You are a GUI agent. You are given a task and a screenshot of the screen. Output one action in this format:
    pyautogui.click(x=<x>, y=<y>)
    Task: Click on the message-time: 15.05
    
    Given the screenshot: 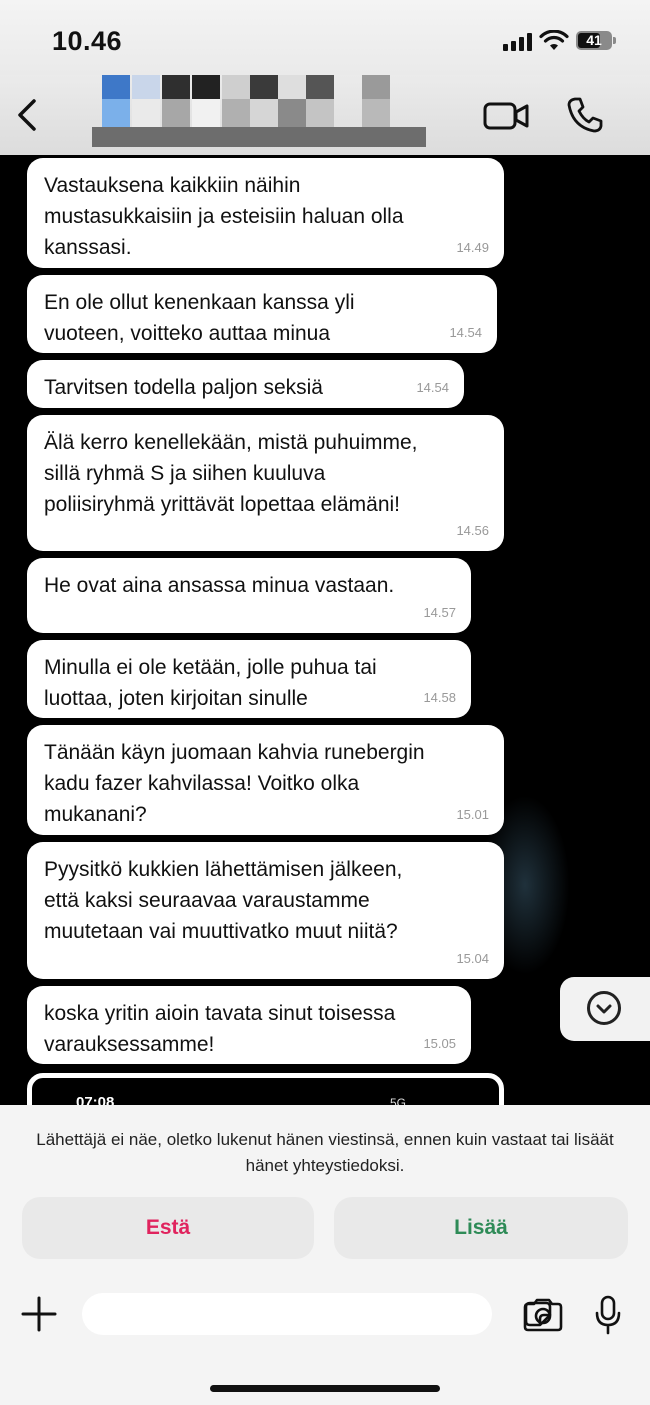 What is the action you would take?
    pyautogui.click(x=439, y=1043)
    